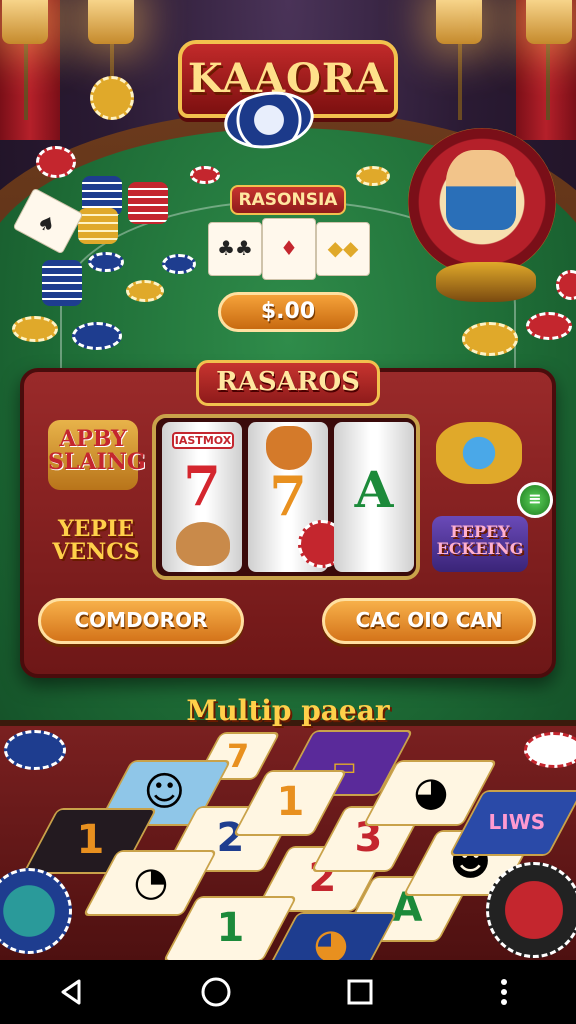 This screenshot has width=576, height=1024. I want to click on more-icon, so click(504, 992).